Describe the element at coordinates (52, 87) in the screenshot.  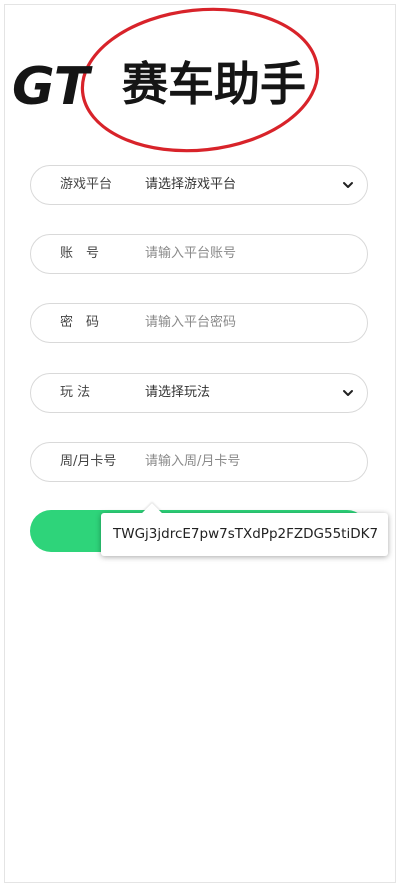
I see `logo-text-gt: GT` at that location.